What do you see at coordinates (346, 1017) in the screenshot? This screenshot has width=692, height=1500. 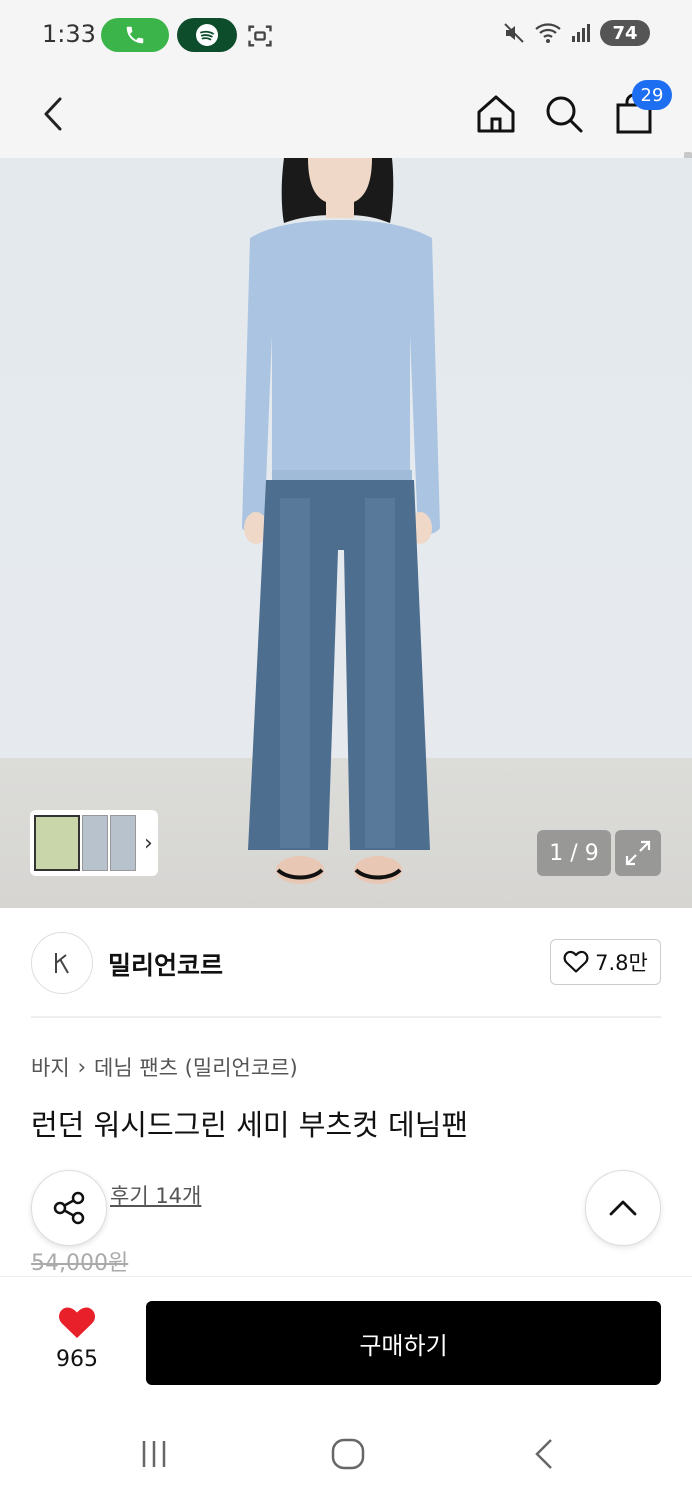 I see `divider` at bounding box center [346, 1017].